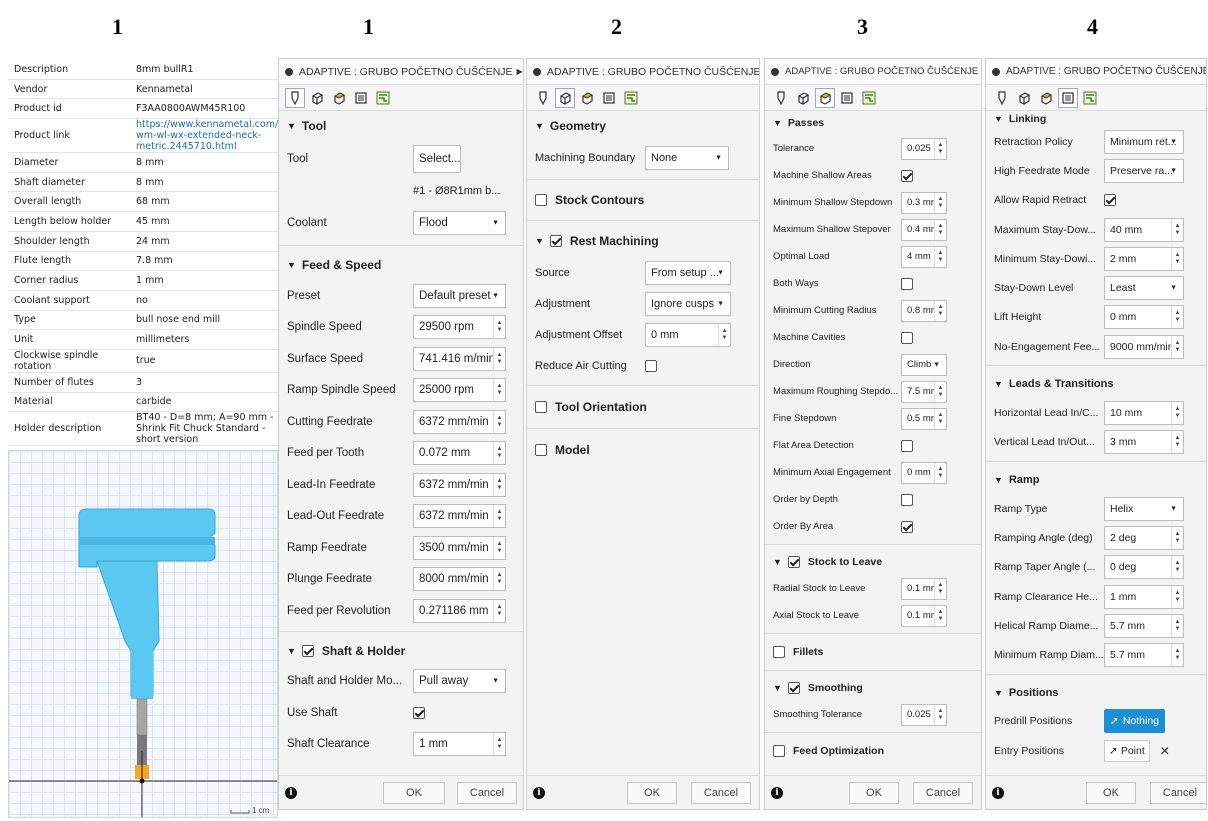  Describe the element at coordinates (643, 450) in the screenshot. I see `section-model: Model` at that location.